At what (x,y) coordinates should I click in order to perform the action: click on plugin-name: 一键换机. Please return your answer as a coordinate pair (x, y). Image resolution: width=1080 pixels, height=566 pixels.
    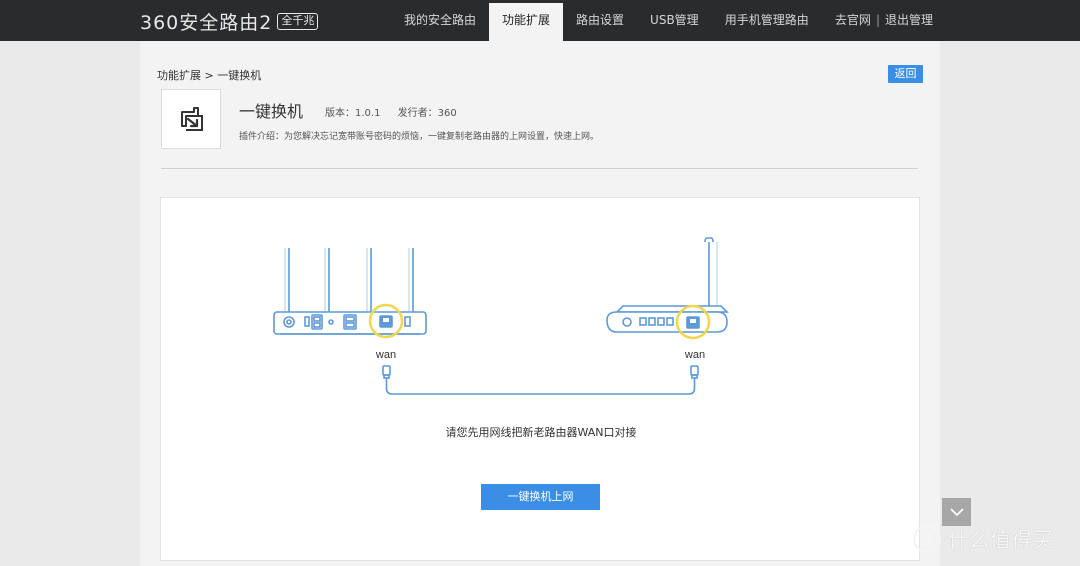
    Looking at the image, I should click on (271, 111).